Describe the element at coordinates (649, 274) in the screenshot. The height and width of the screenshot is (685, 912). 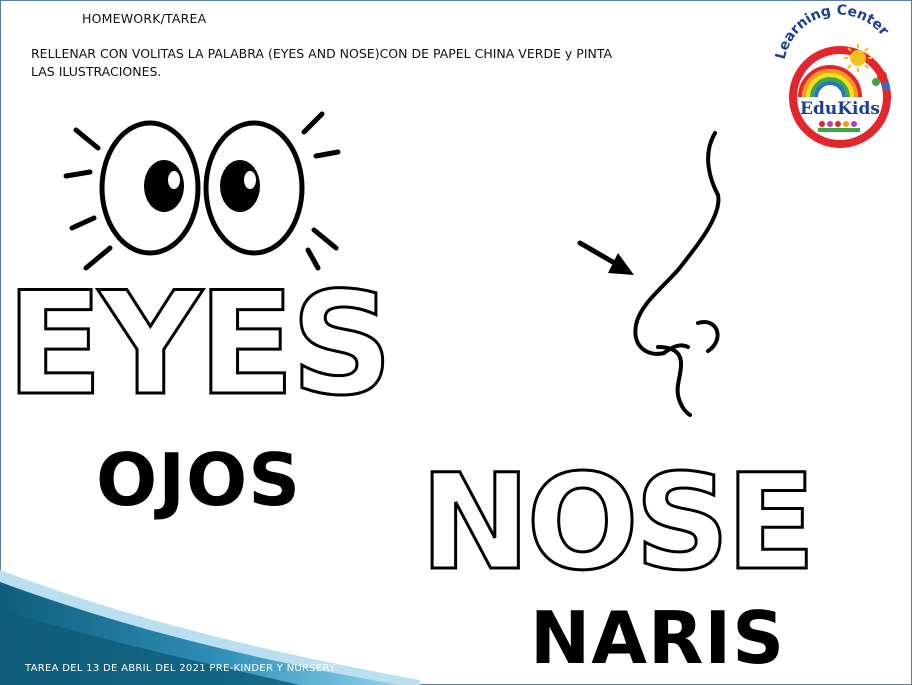
I see `nose-icon` at that location.